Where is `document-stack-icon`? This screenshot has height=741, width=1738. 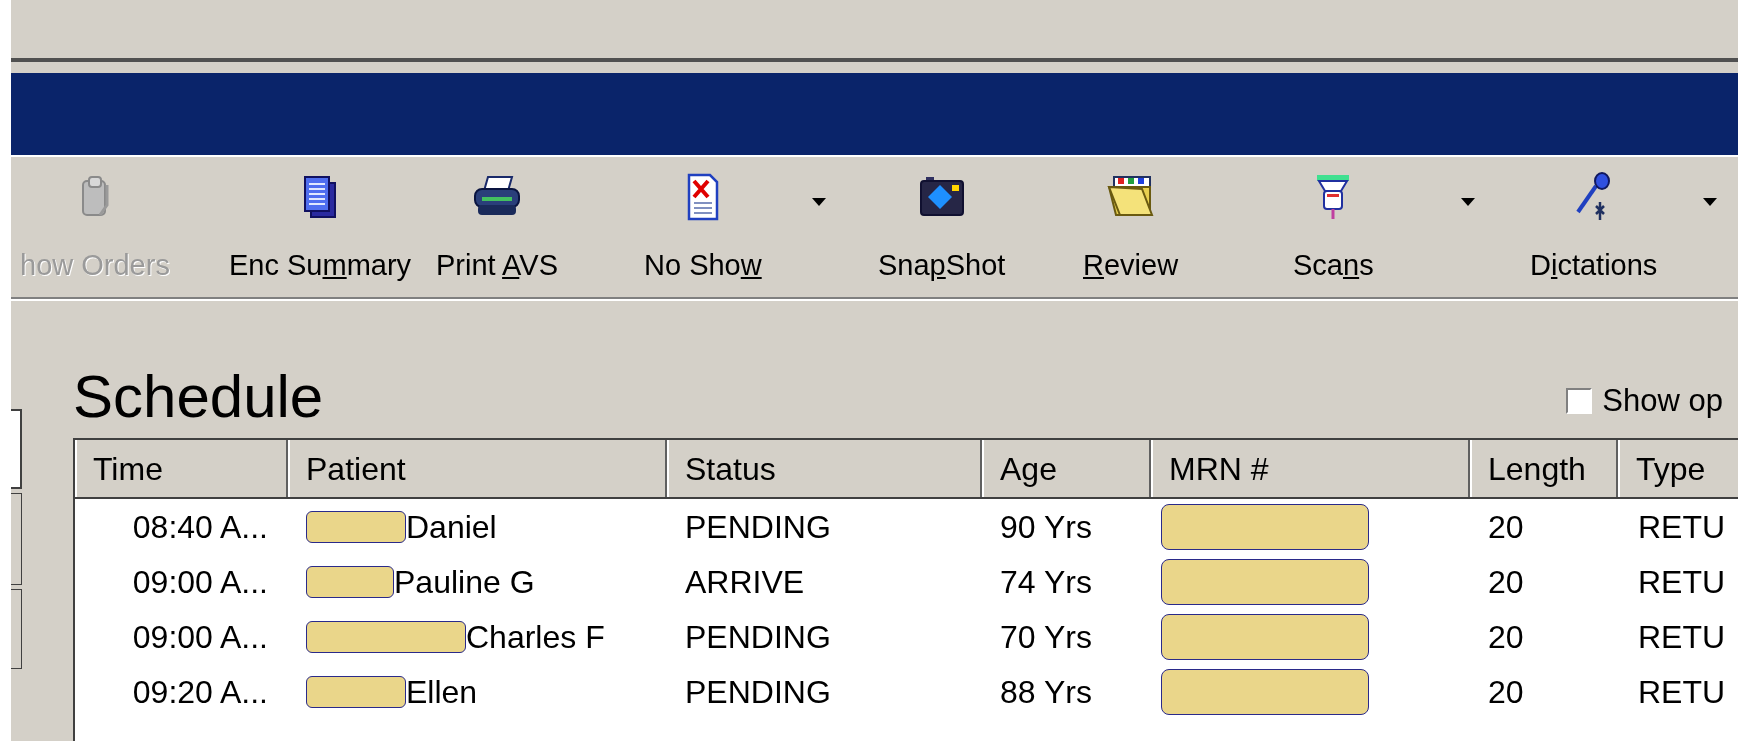
document-stack-icon is located at coordinates (320, 197).